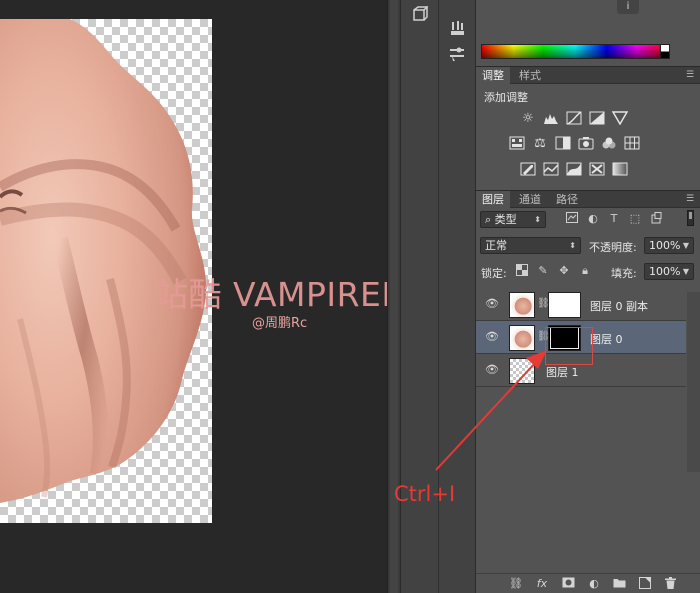  I want to click on selective-color-icon, so click(597, 170).